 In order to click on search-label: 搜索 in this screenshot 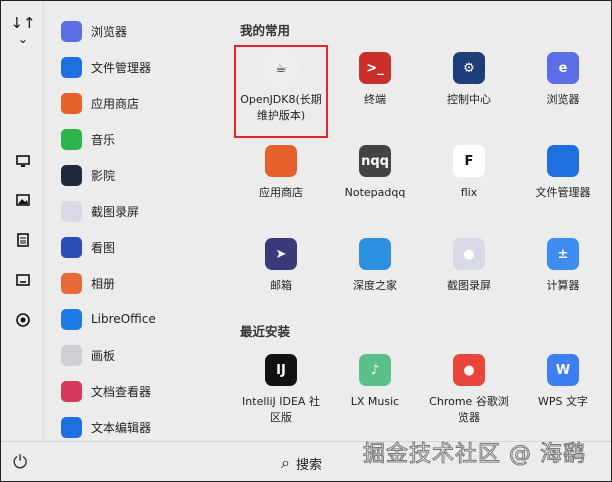, I will do `click(308, 465)`.